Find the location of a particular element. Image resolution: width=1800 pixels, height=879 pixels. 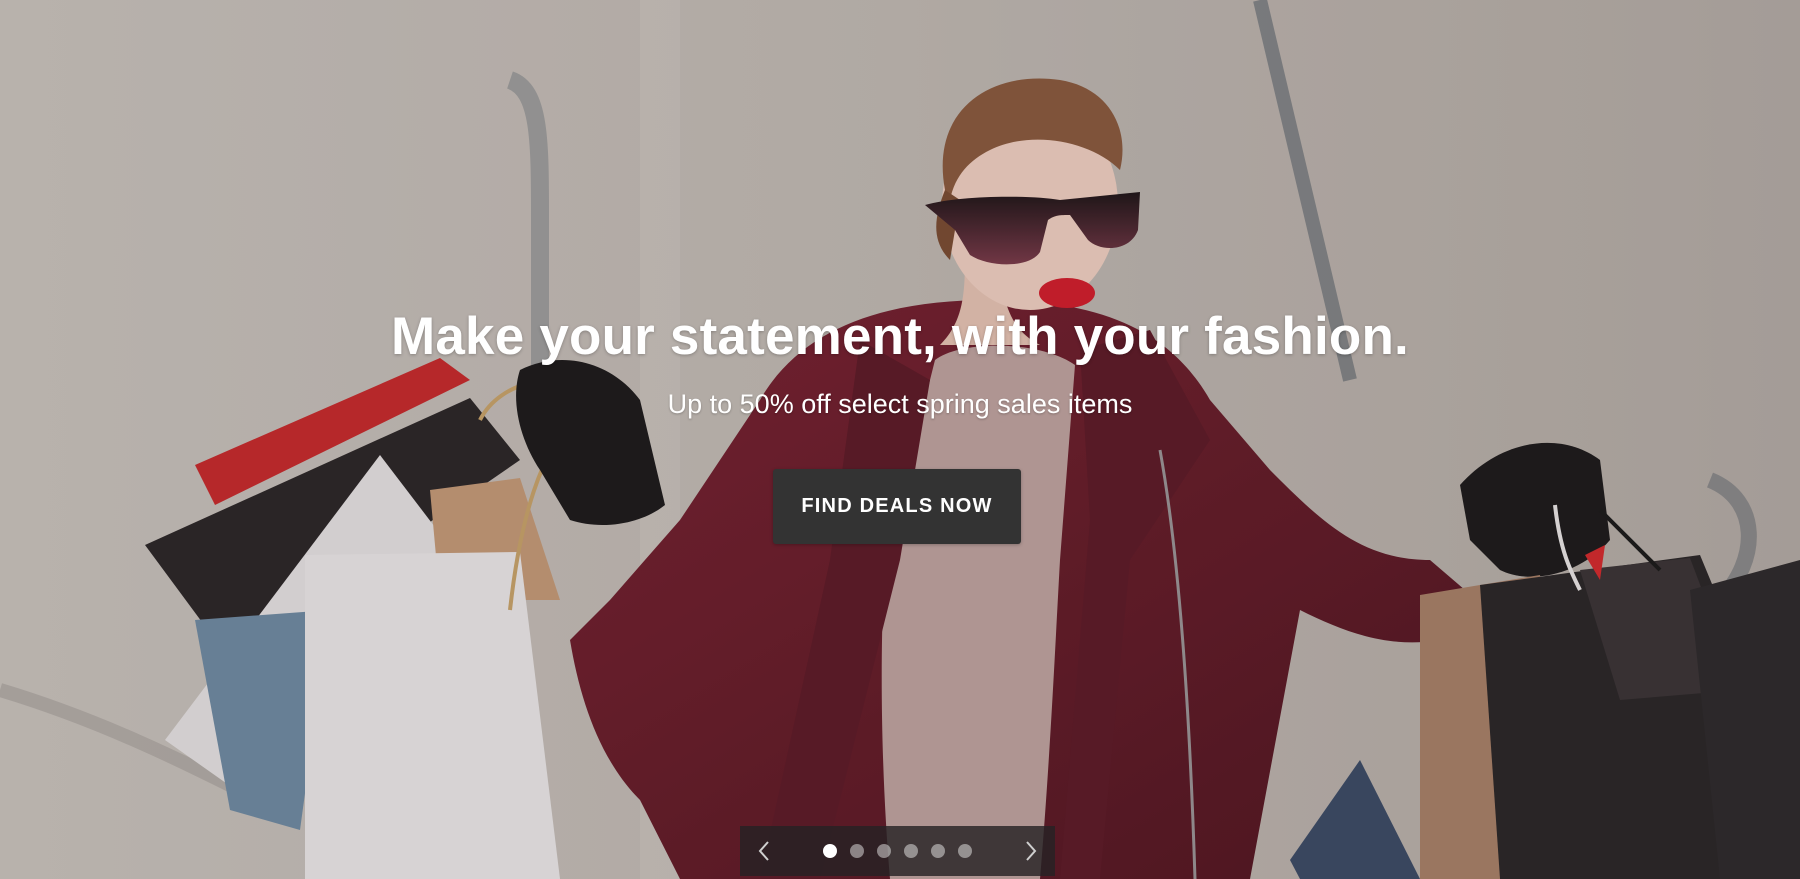

chevron-right-icon is located at coordinates (1031, 851).